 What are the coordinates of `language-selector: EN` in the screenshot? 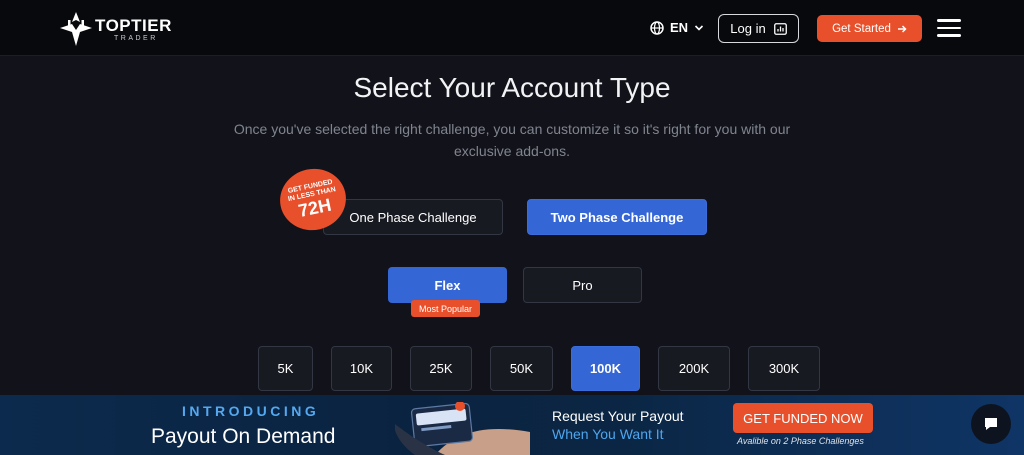 It's located at (677, 27).